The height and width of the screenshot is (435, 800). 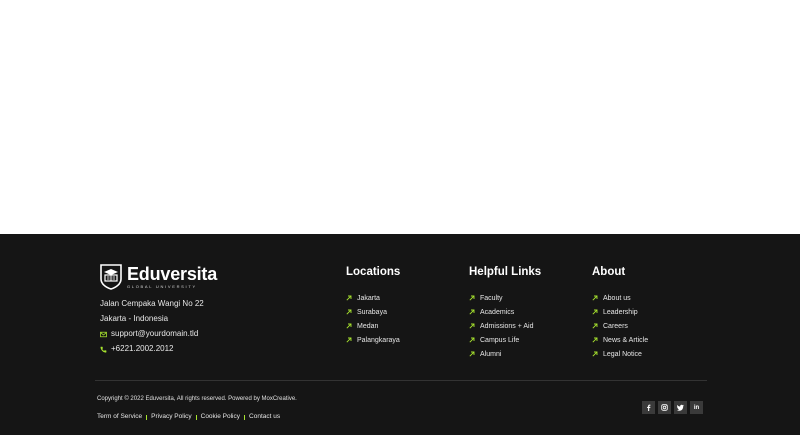 What do you see at coordinates (103, 334) in the screenshot?
I see `envelope-icon` at bounding box center [103, 334].